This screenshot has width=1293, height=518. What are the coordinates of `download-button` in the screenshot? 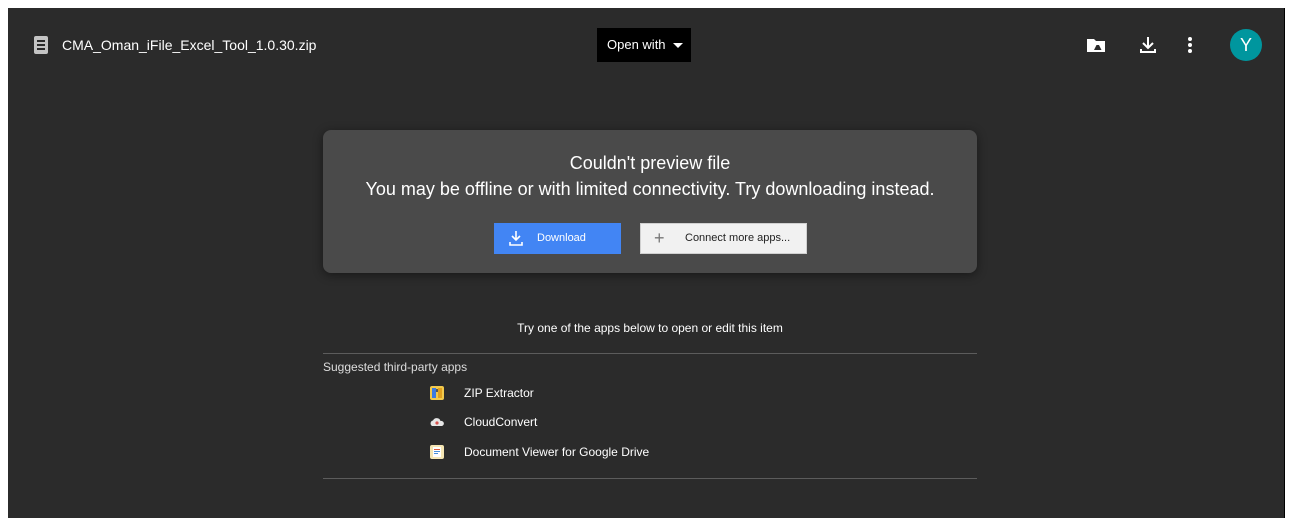 It's located at (1148, 45).